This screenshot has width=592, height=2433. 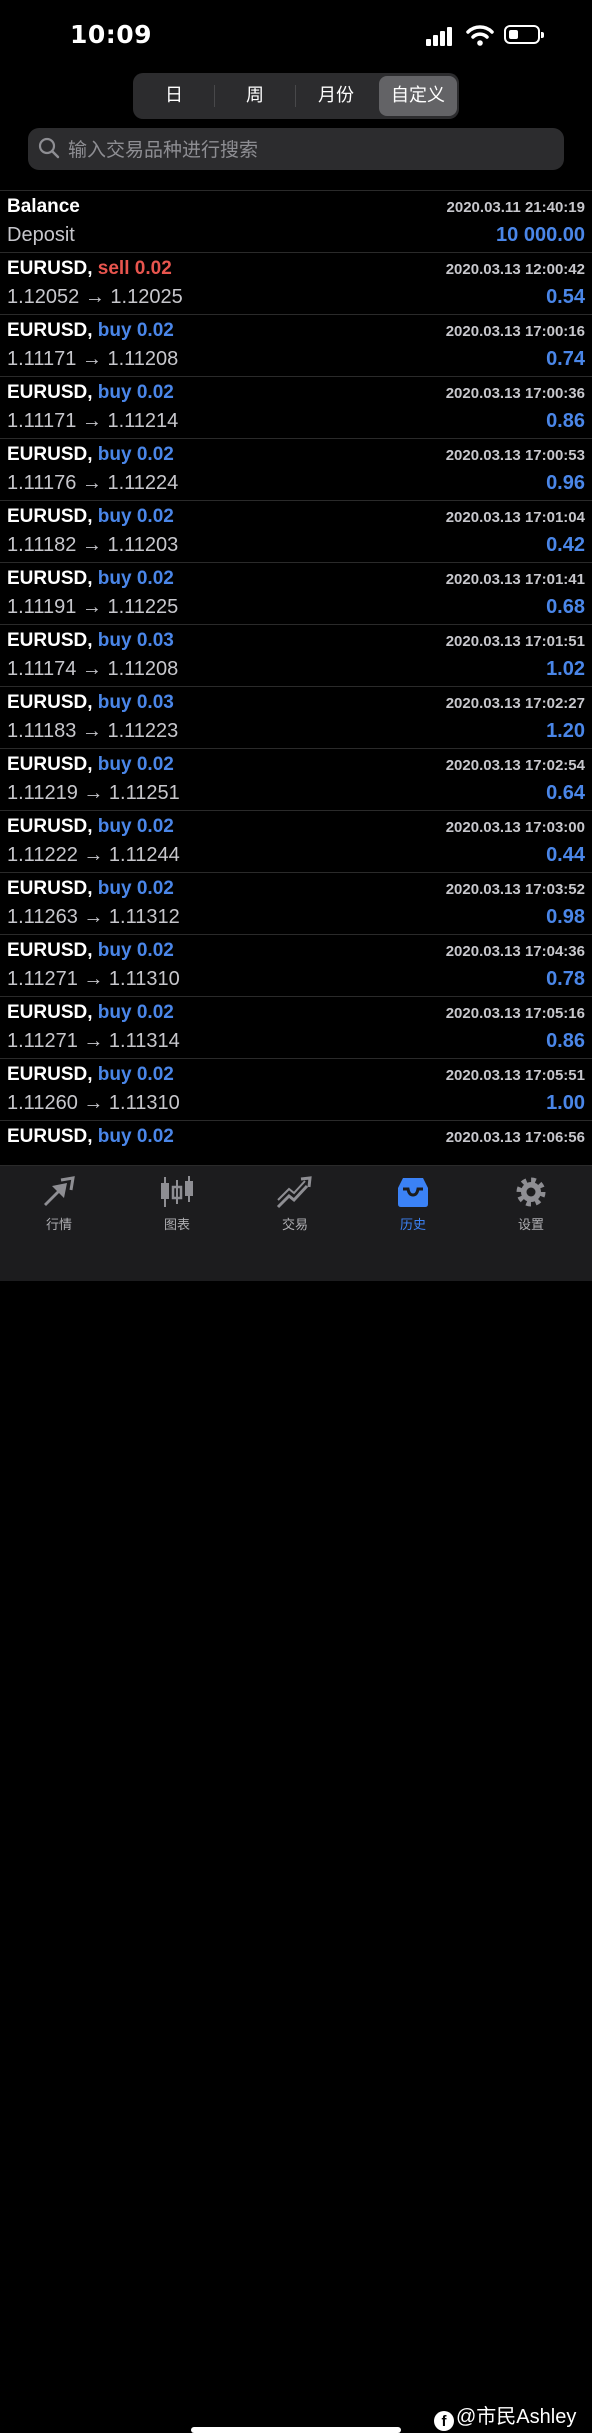 I want to click on period-tab-custom: 自定义, so click(x=418, y=96).